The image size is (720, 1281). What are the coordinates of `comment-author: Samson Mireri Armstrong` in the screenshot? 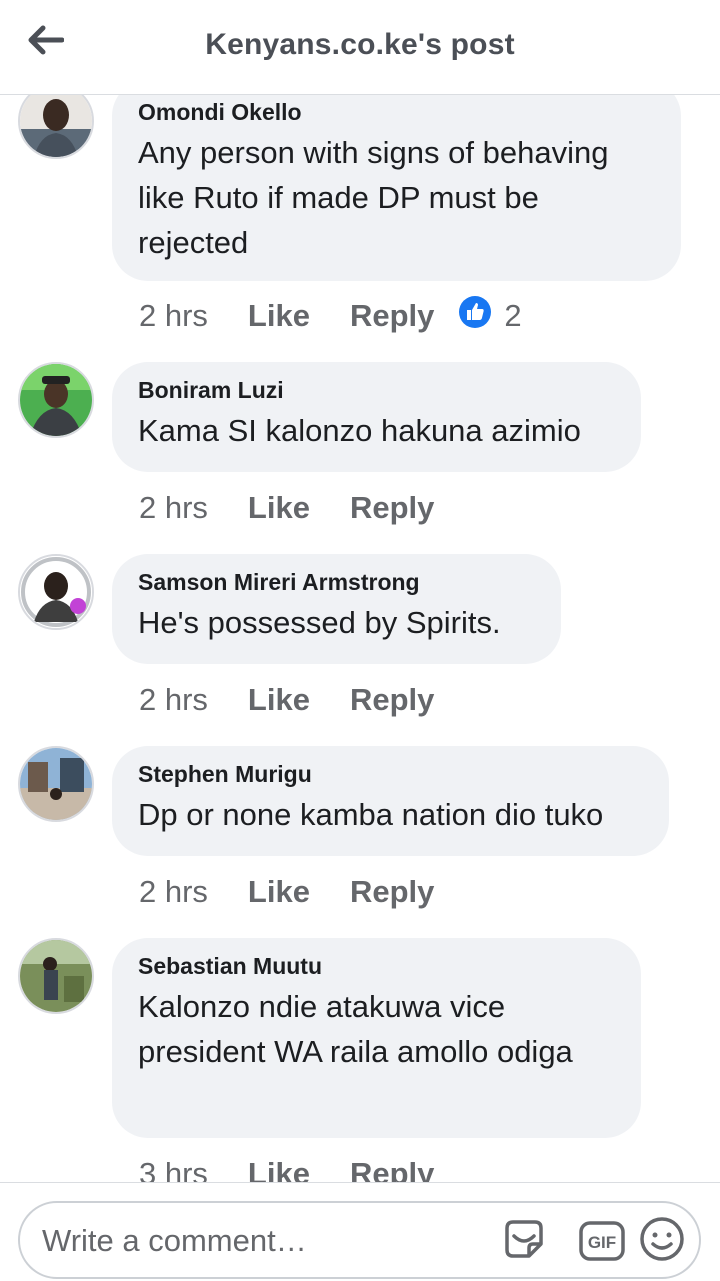 It's located at (336, 582).